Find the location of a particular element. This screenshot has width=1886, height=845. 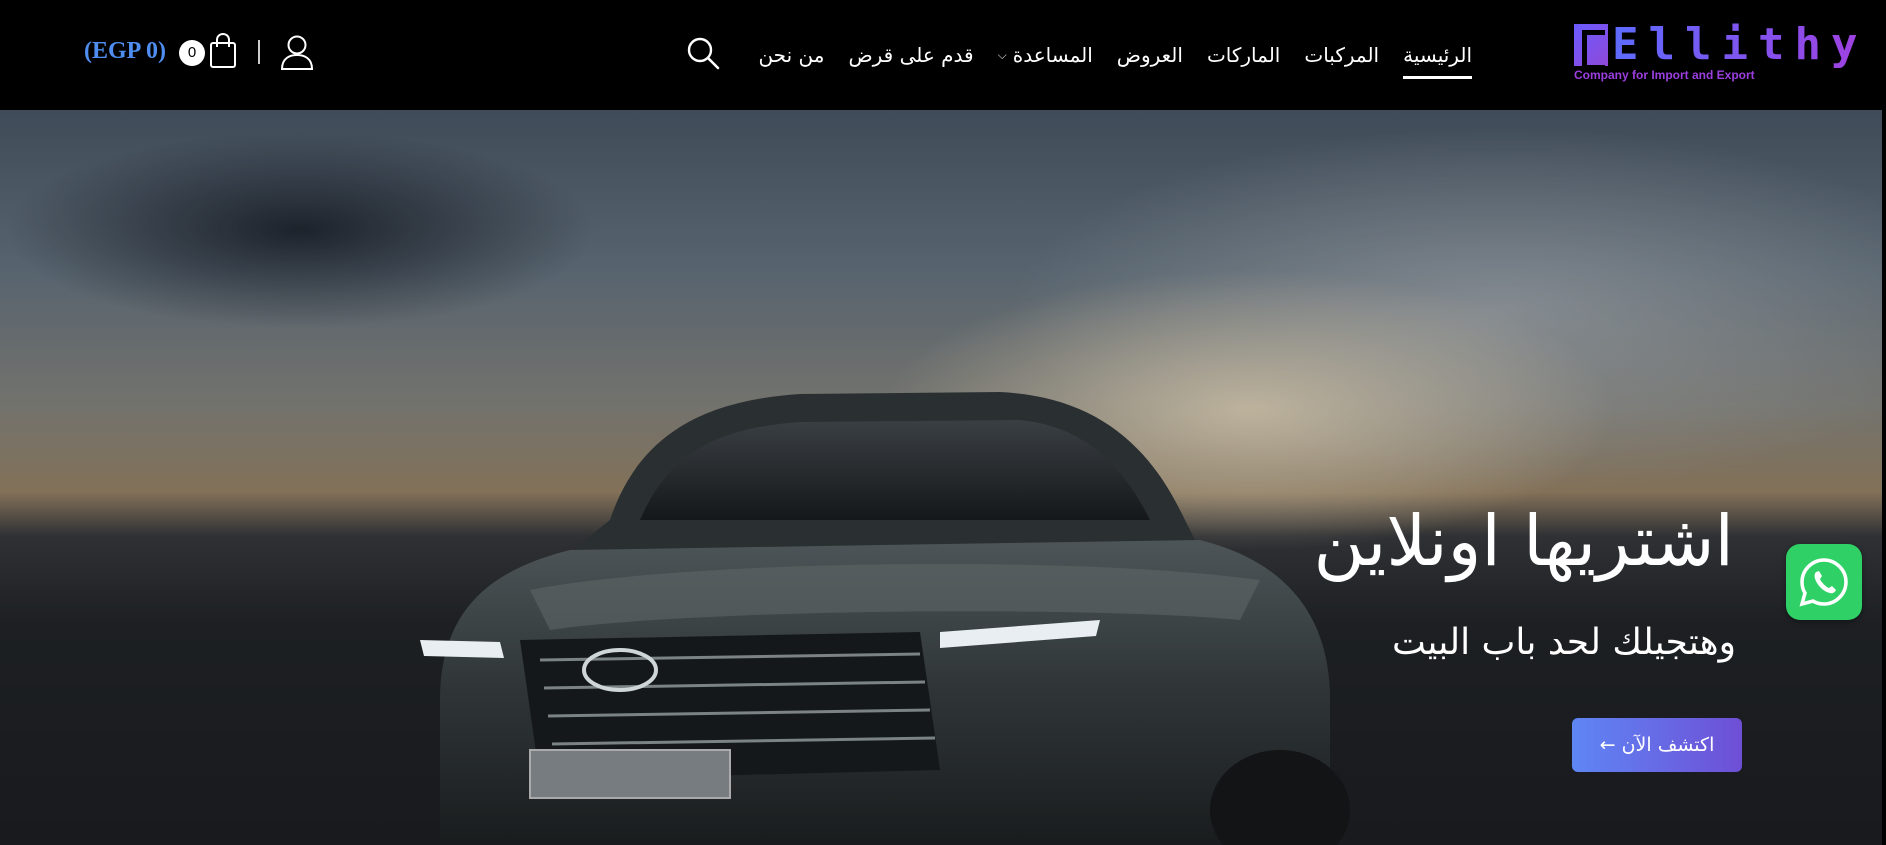

cart-total: (EGP 0) is located at coordinates (125, 51).